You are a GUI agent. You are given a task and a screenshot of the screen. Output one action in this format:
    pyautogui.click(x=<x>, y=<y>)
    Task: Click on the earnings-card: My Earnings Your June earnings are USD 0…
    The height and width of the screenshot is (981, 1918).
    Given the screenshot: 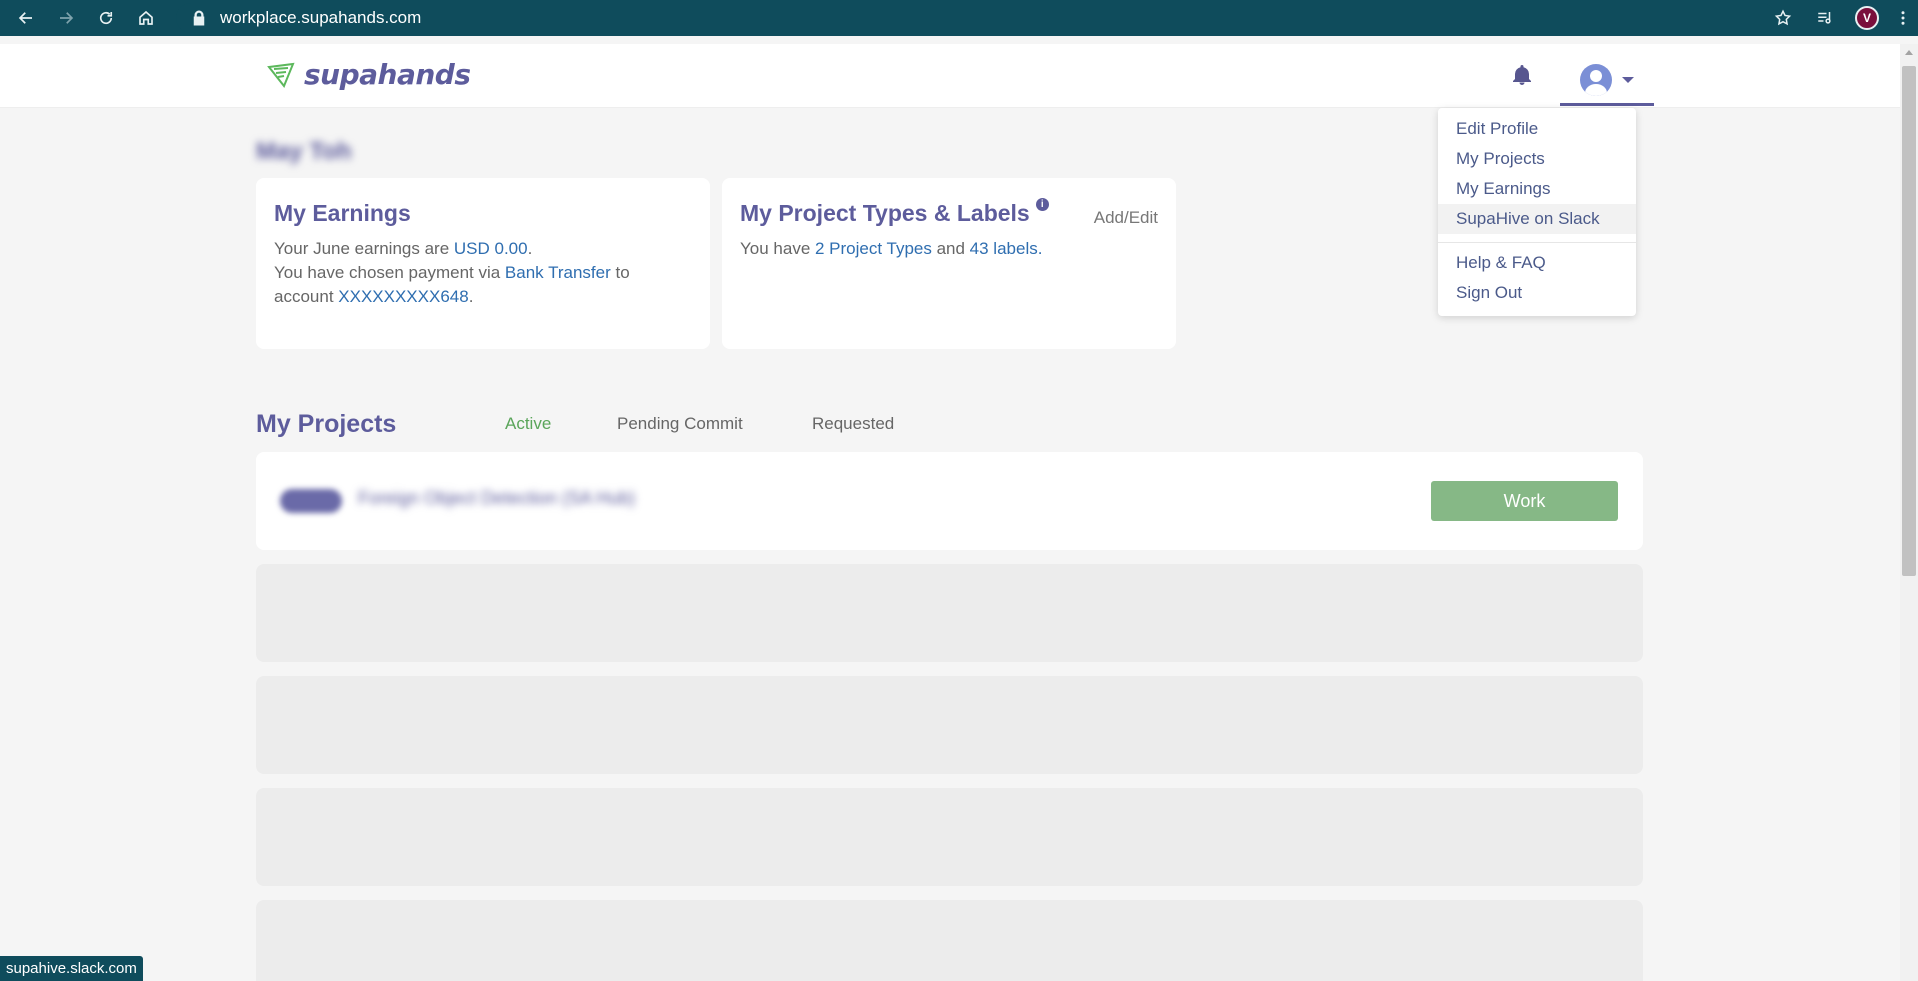 What is the action you would take?
    pyautogui.click(x=483, y=263)
    